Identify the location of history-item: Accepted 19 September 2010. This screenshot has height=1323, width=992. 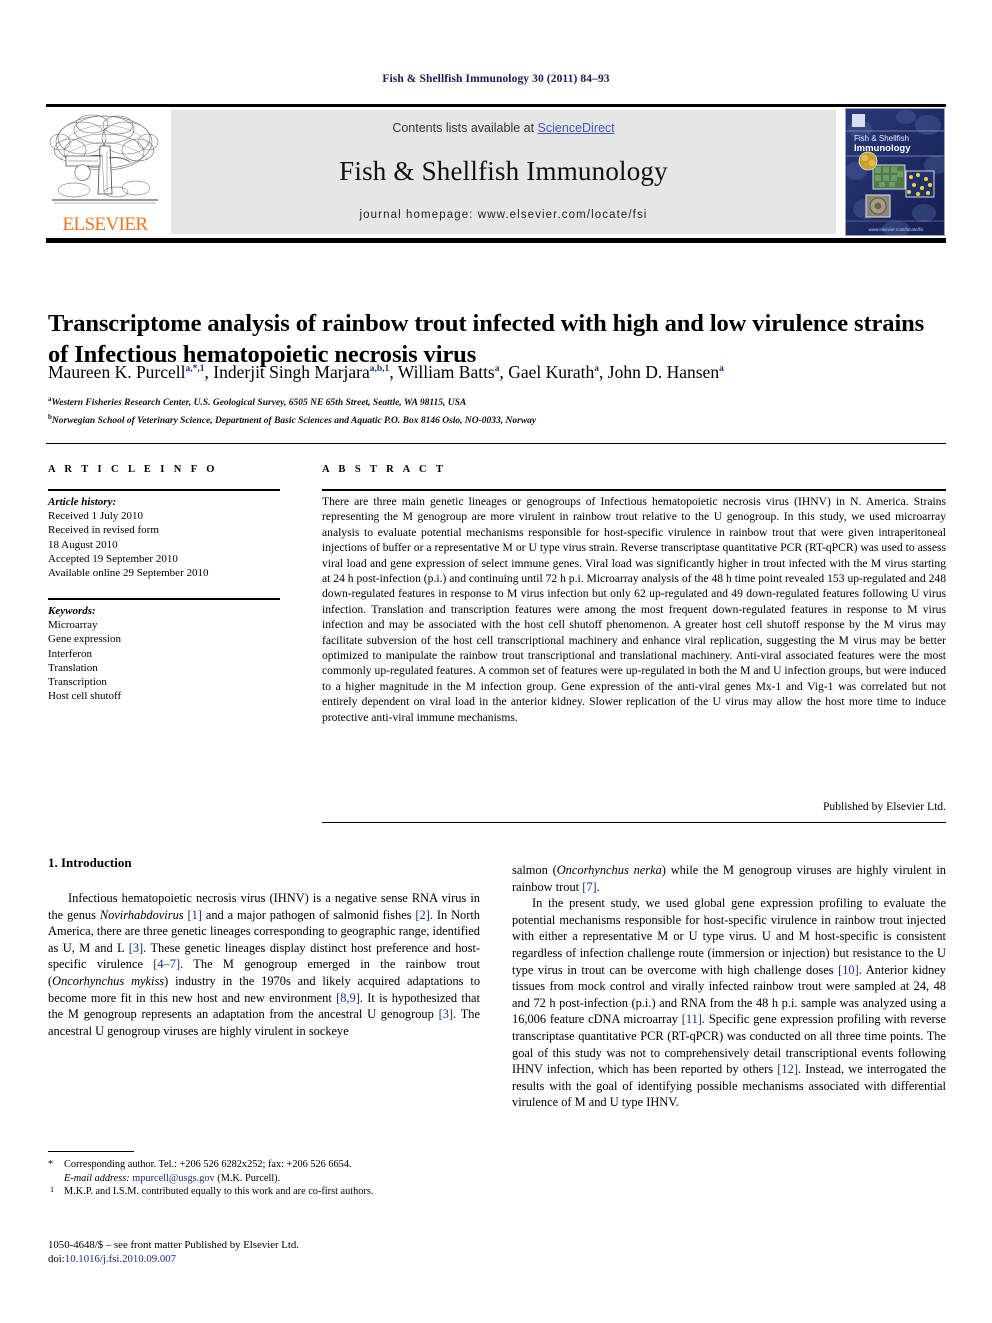
(113, 558).